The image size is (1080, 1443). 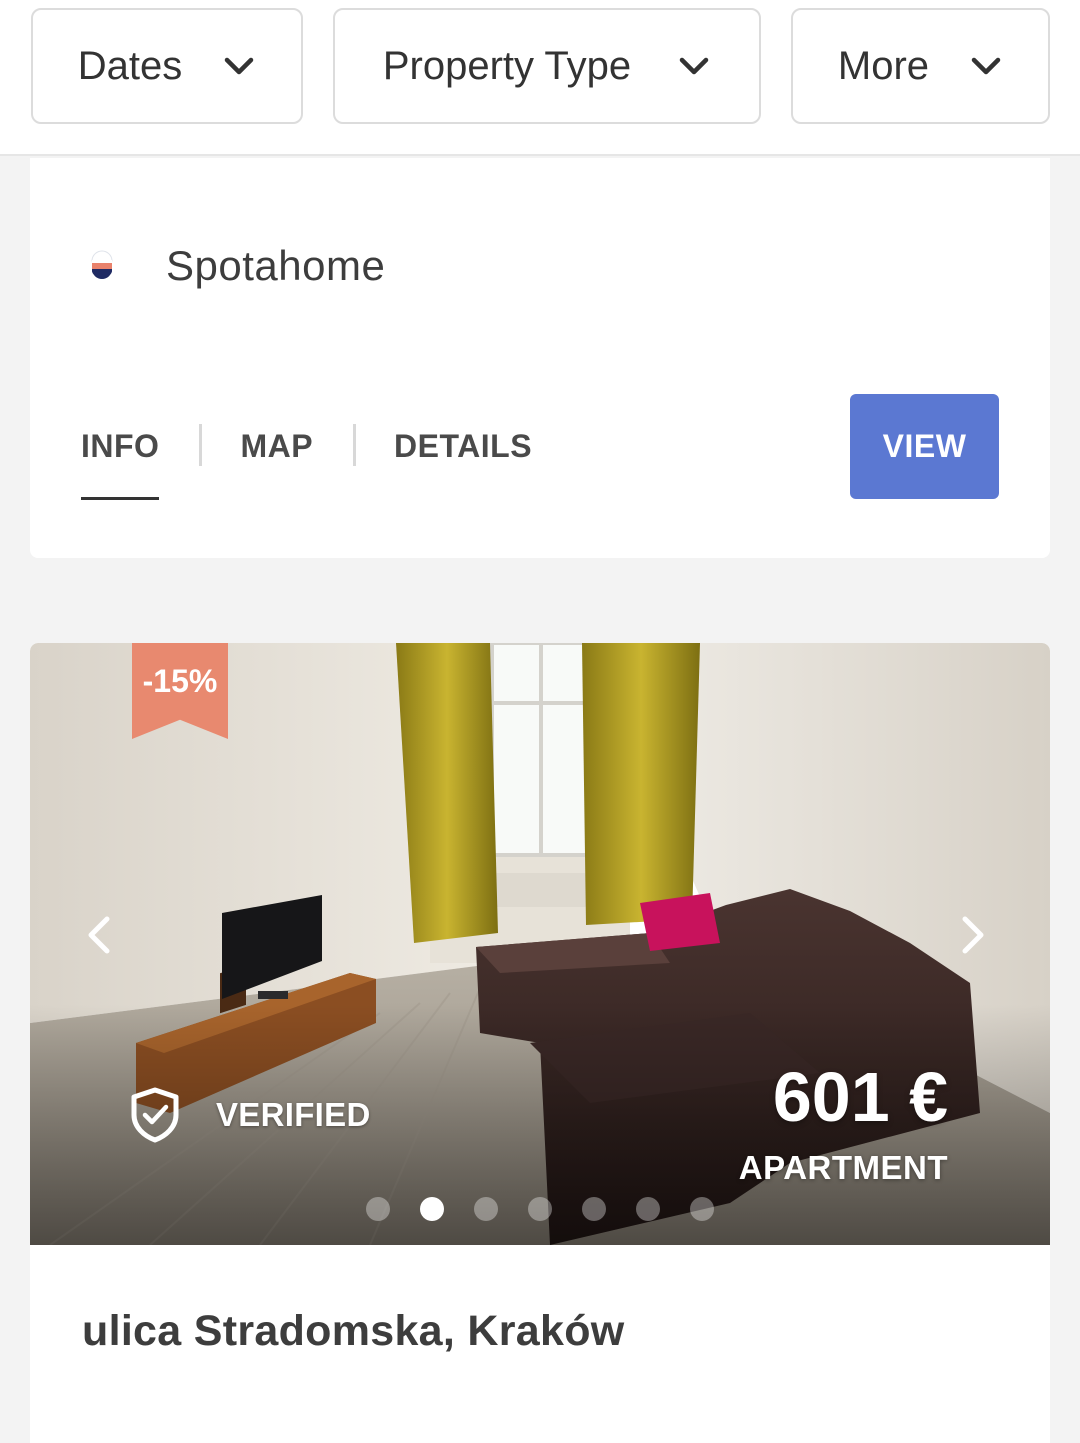 What do you see at coordinates (130, 65) in the screenshot?
I see `dates-filter-label: Dates` at bounding box center [130, 65].